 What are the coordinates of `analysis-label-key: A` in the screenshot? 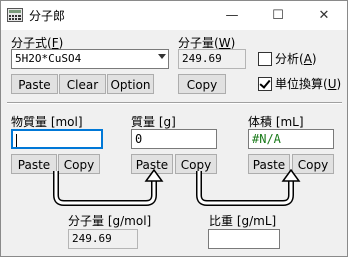 It's located at (307, 59).